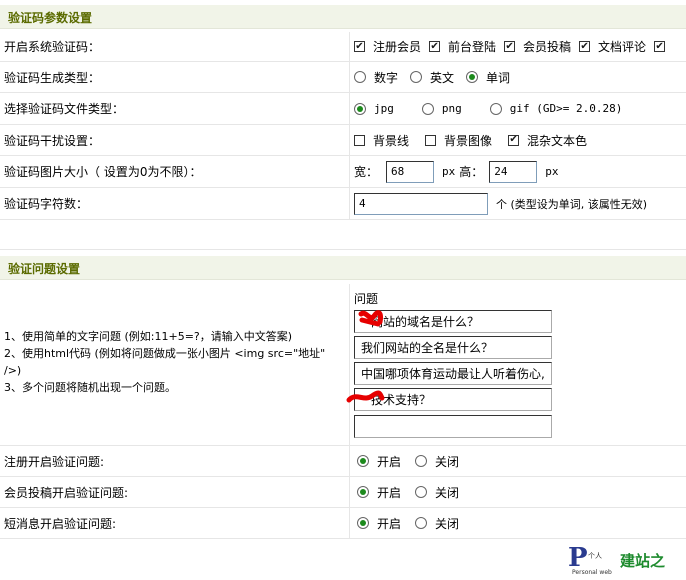 This screenshot has width=686, height=580. What do you see at coordinates (343, 77) in the screenshot?
I see `gen-type-row: 验证码生成类型： 数字 英文 单词` at bounding box center [343, 77].